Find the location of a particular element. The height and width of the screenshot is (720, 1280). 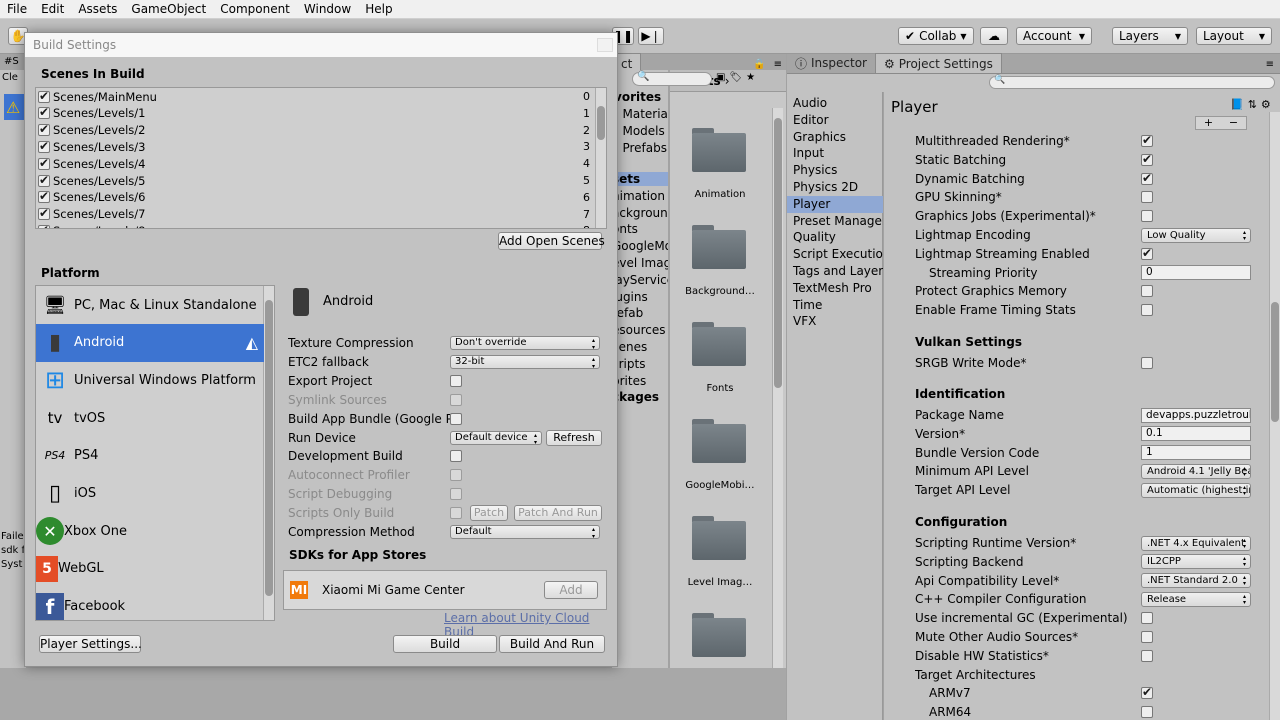

settings-category-physics: Physics is located at coordinates (835, 170).